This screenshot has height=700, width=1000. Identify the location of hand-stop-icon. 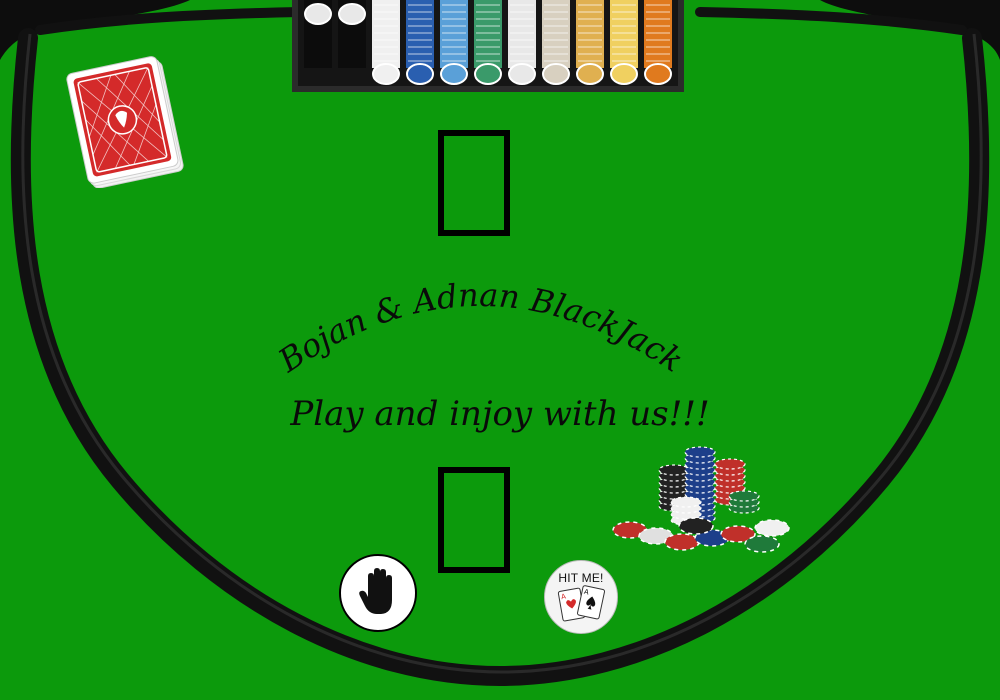
(375, 591).